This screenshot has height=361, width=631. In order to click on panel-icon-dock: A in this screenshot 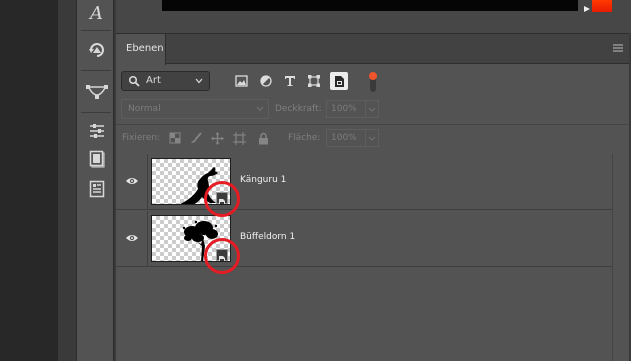, I will do `click(95, 180)`.